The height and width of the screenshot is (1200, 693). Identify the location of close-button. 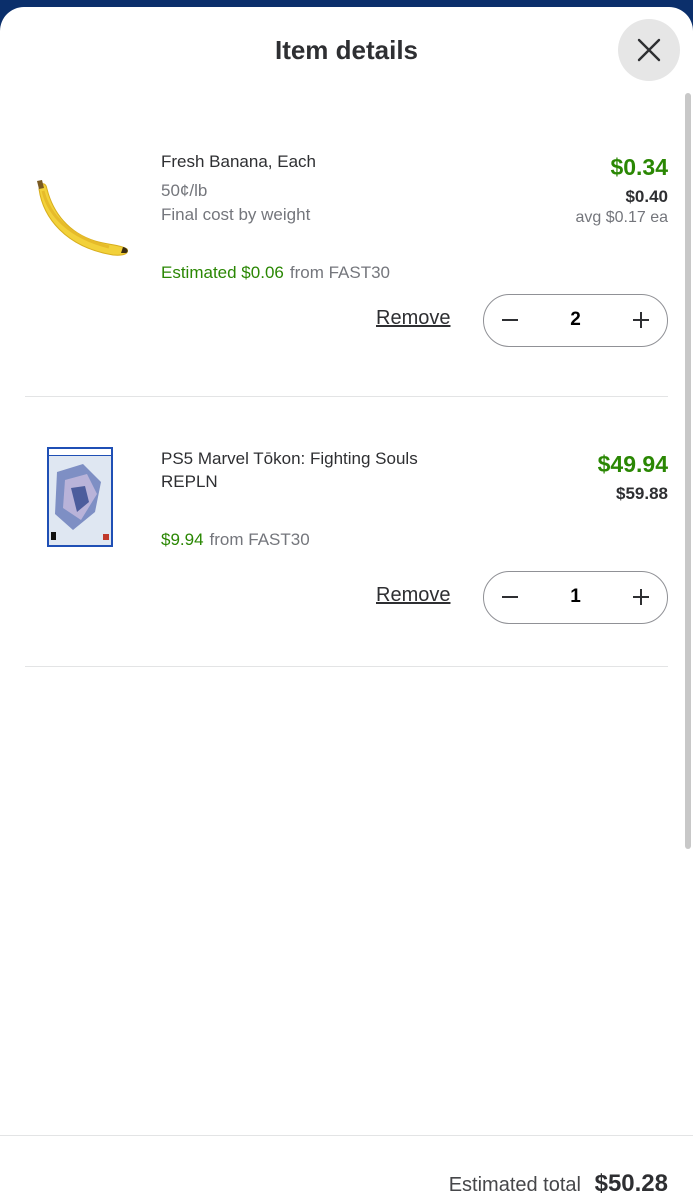
(649, 50).